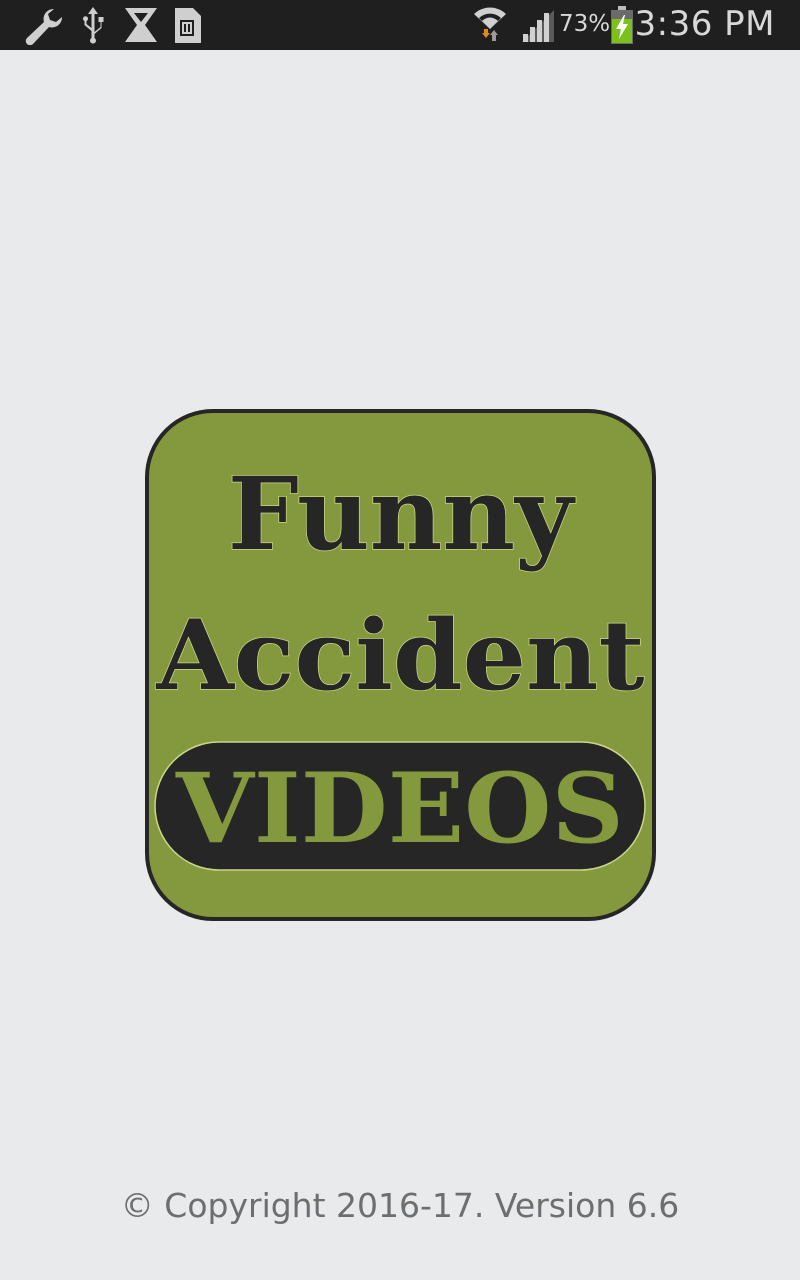 This screenshot has height=1280, width=800. I want to click on battery-charging-icon, so click(622, 25).